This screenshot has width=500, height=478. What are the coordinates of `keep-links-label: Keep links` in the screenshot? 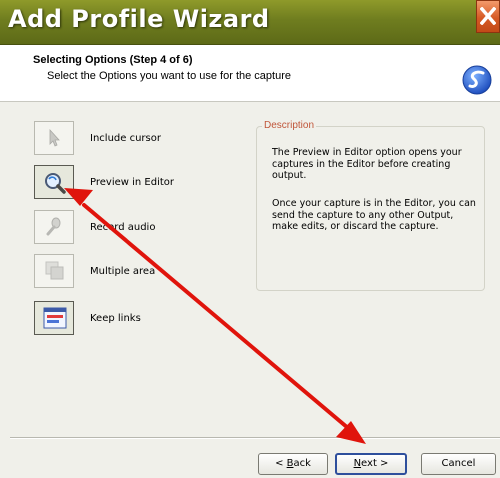 It's located at (115, 318).